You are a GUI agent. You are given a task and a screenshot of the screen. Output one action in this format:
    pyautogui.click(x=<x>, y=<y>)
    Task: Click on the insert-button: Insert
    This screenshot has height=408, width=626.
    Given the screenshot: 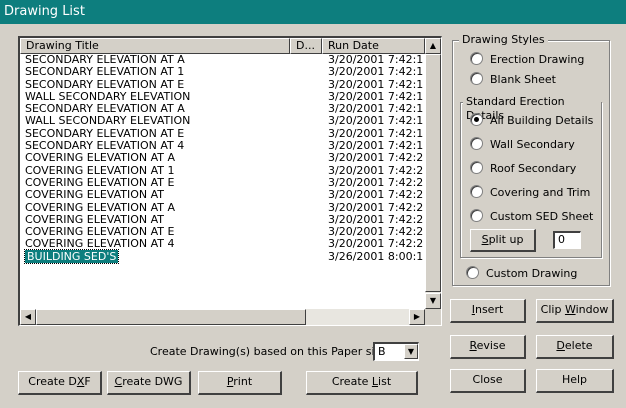 What is the action you would take?
    pyautogui.click(x=488, y=311)
    